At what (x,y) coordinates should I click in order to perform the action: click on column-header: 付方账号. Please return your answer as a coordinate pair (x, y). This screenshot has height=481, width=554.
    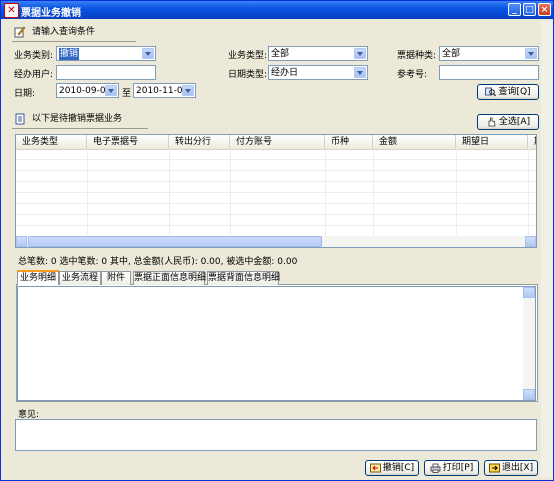
    Looking at the image, I should click on (277, 142).